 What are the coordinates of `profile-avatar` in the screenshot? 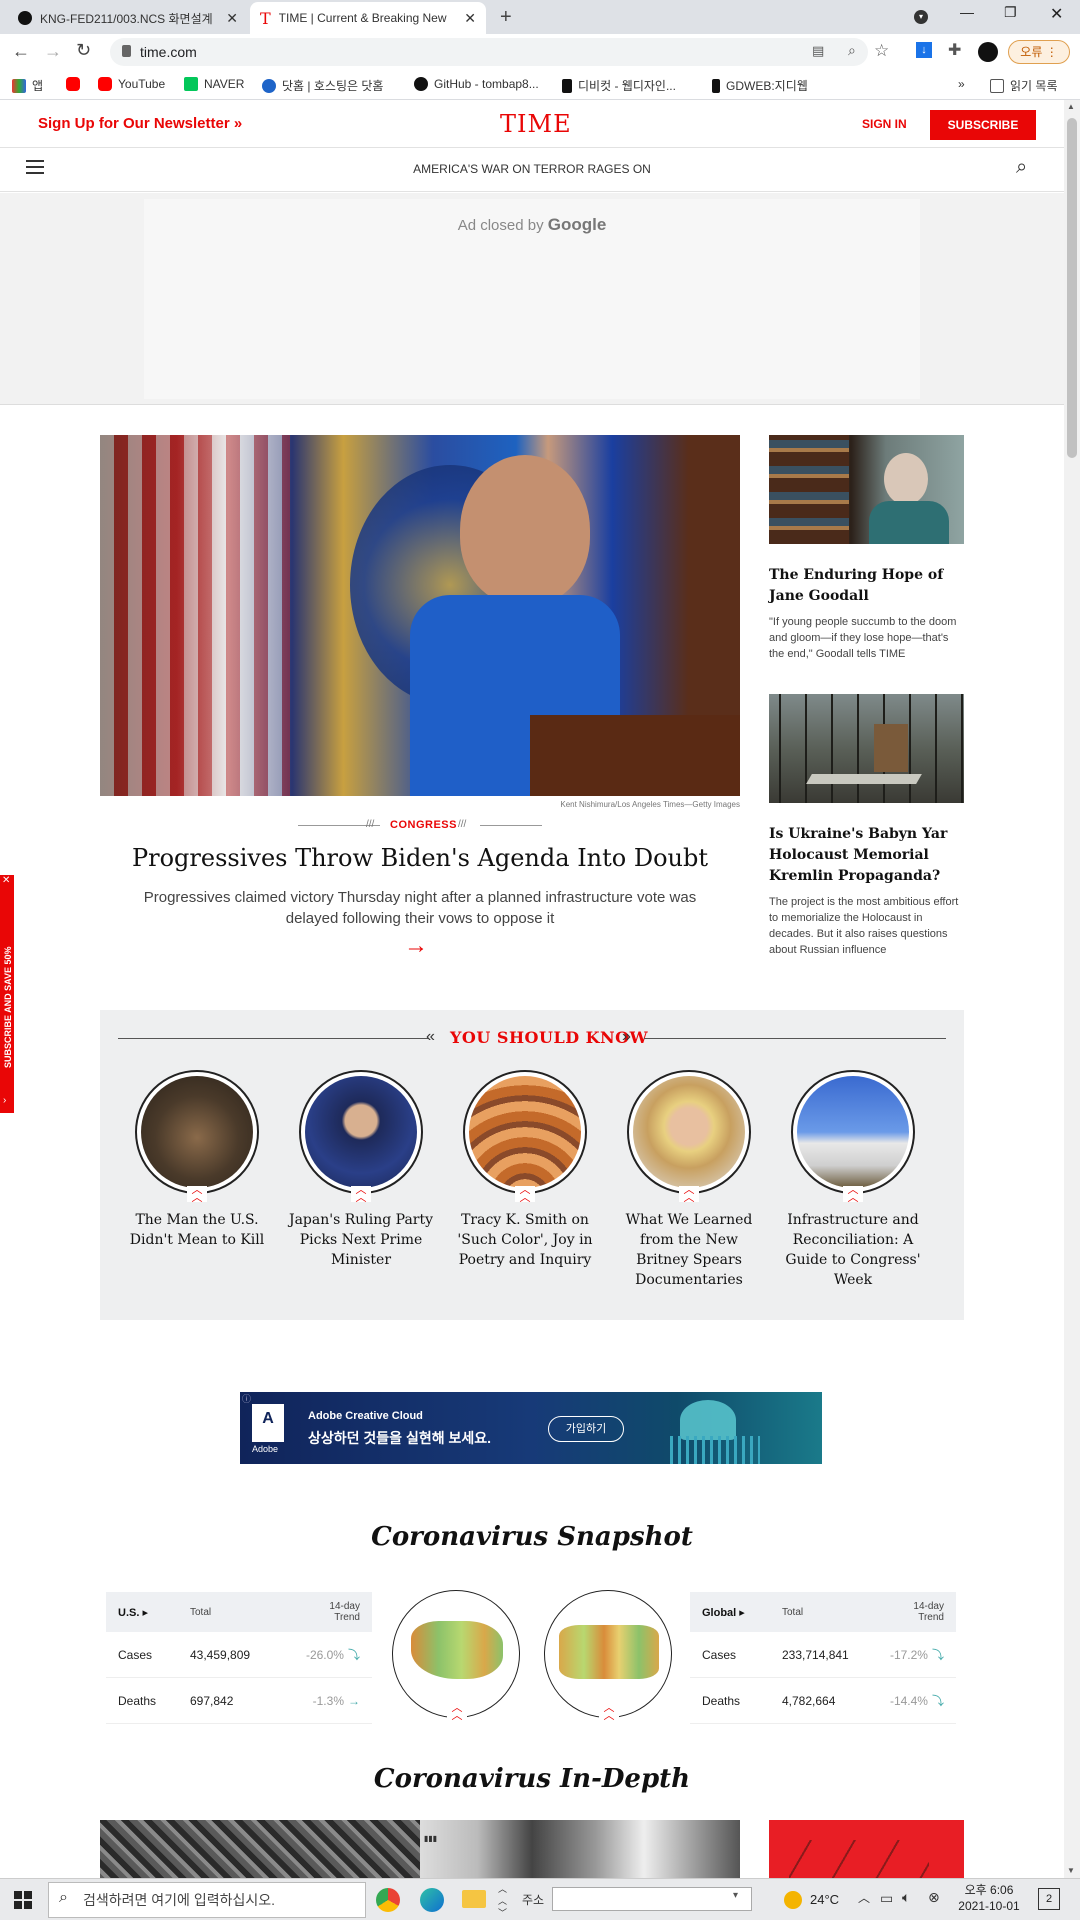 It's located at (988, 52).